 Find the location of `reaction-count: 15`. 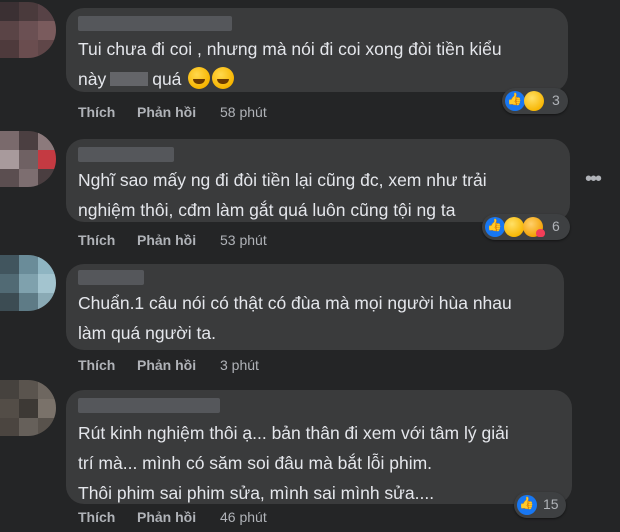

reaction-count: 15 is located at coordinates (551, 504).